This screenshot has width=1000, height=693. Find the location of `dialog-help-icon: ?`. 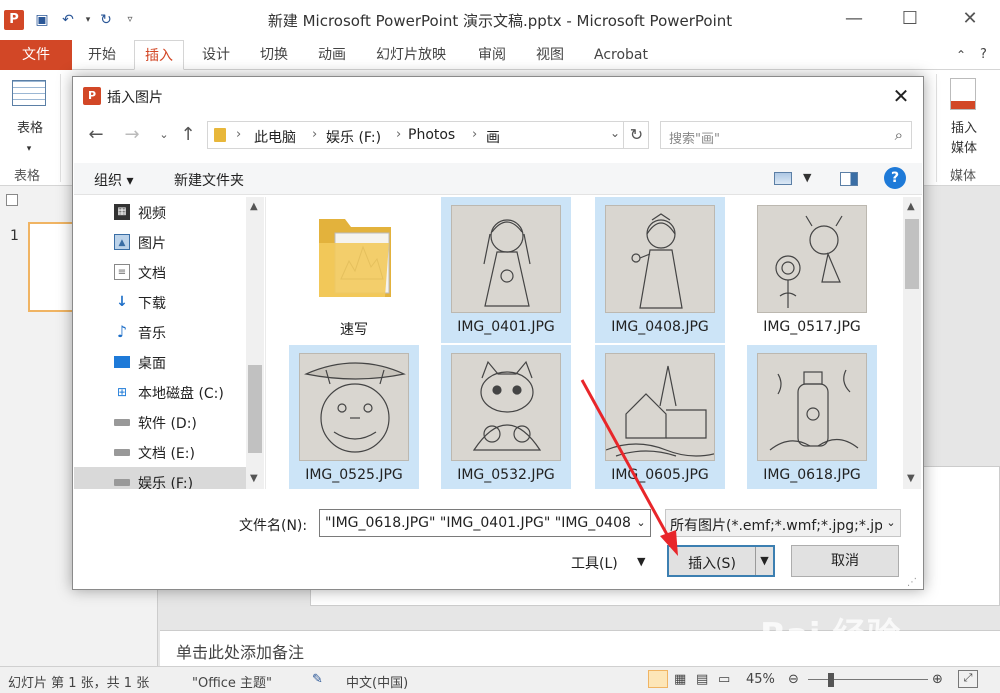

dialog-help-icon: ? is located at coordinates (895, 178).